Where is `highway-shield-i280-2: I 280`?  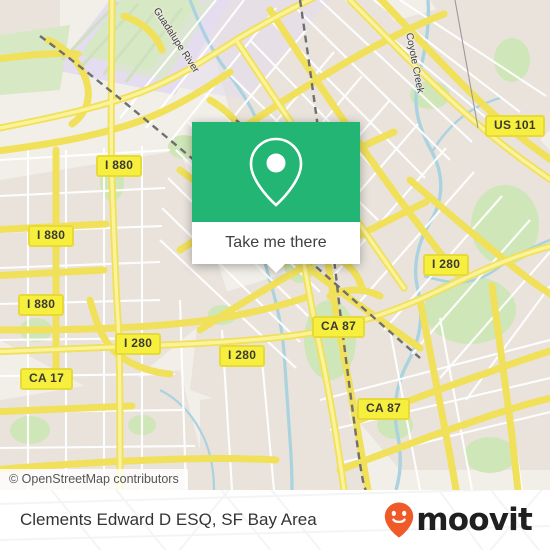 highway-shield-i280-2: I 280 is located at coordinates (242, 356).